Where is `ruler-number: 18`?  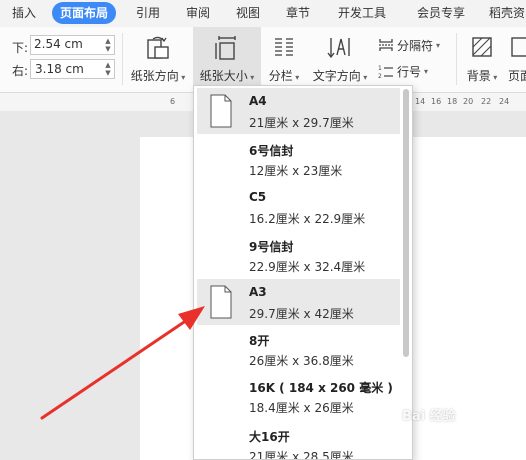
ruler-number: 18 is located at coordinates (452, 101).